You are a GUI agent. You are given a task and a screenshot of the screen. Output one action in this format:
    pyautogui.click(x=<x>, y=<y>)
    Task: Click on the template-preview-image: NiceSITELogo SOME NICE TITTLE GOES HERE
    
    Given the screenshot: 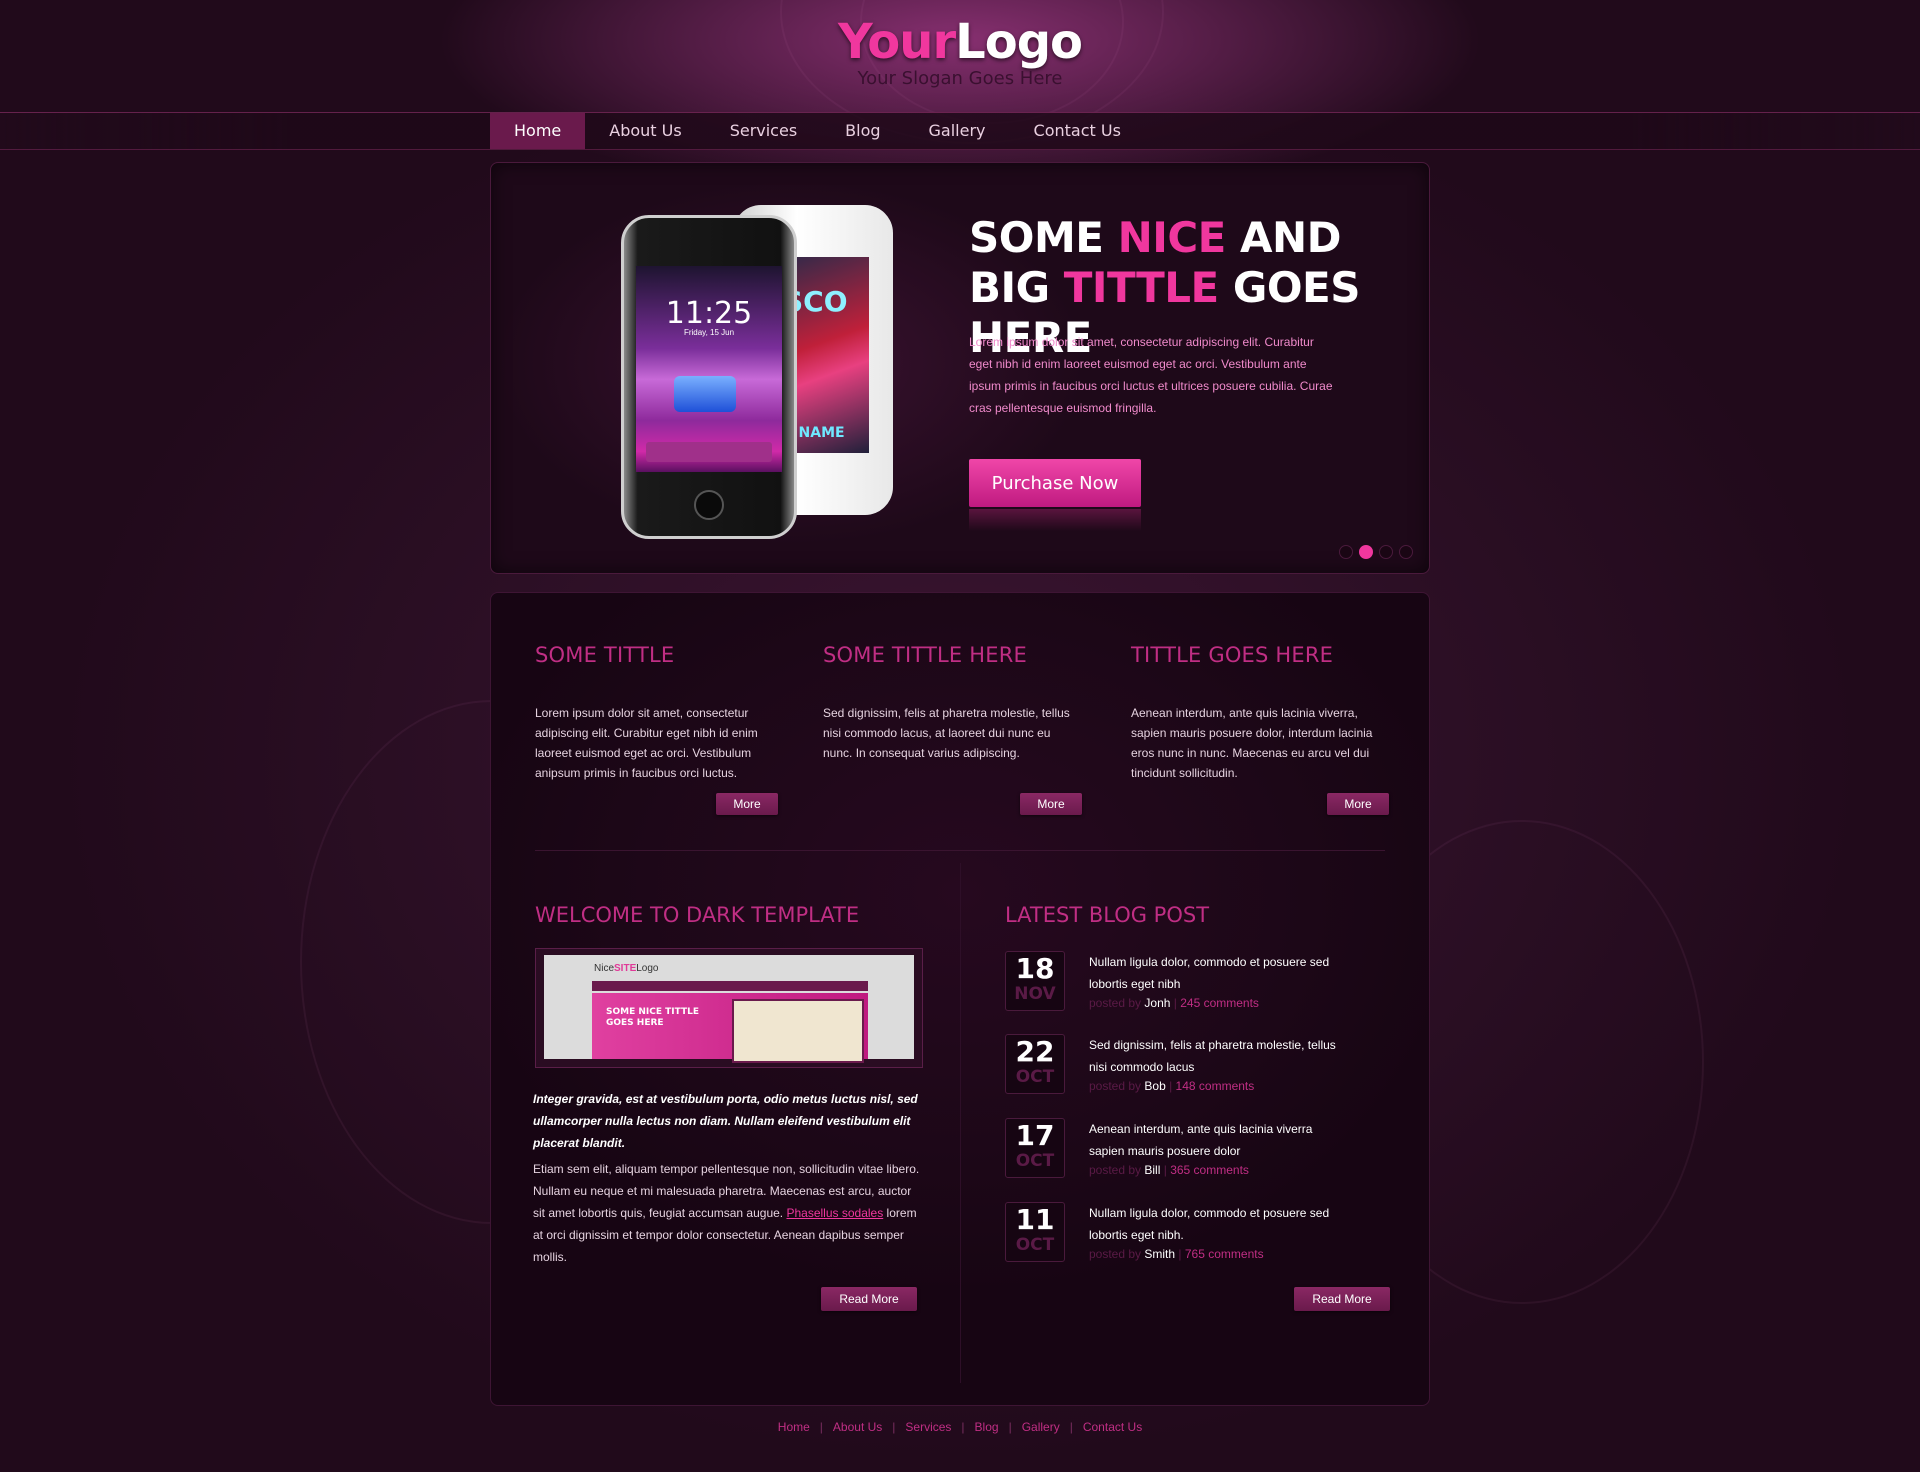 What is the action you would take?
    pyautogui.click(x=729, y=1008)
    